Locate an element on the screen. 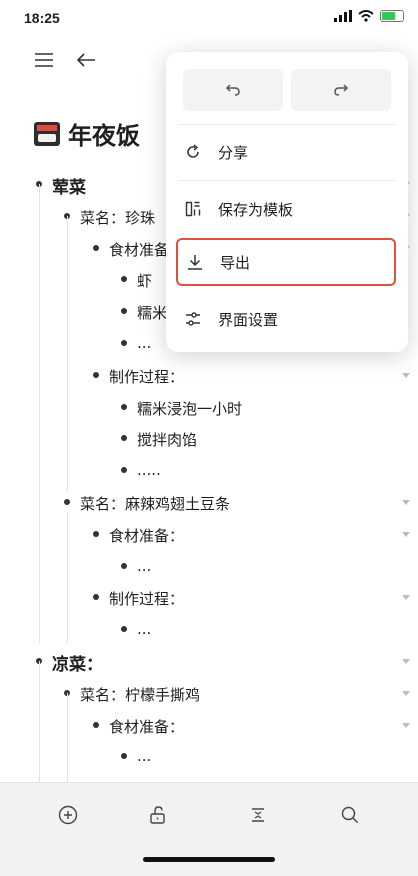  status-icons is located at coordinates (369, 16).